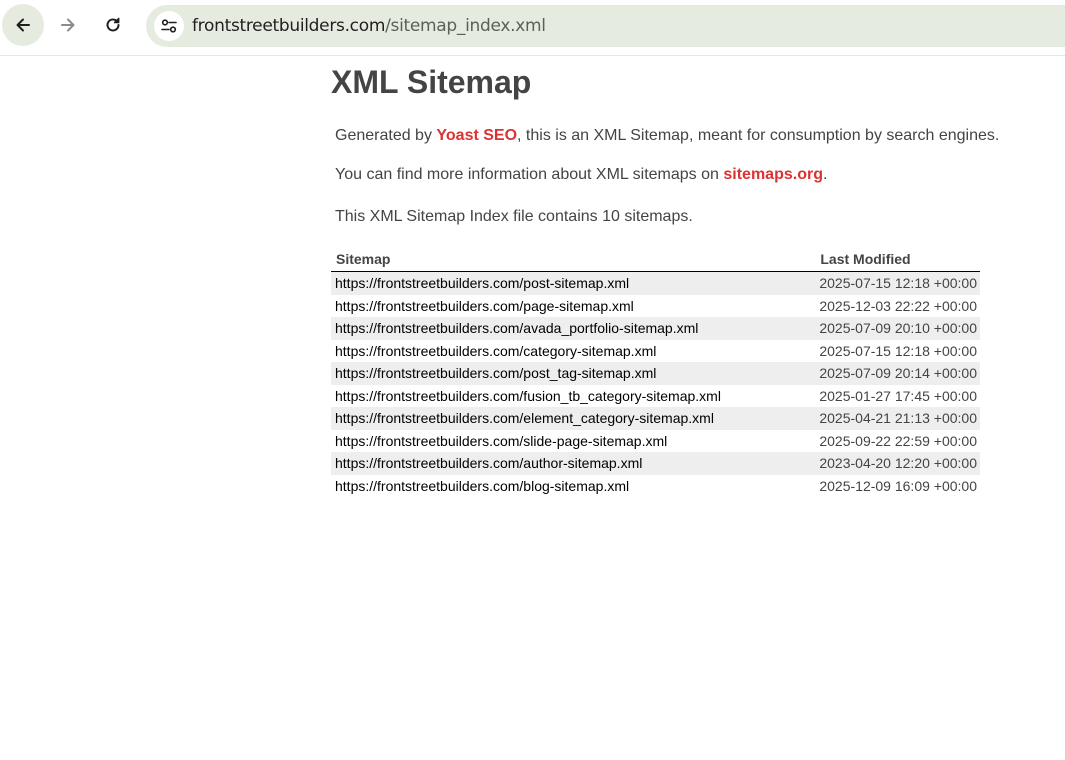 This screenshot has height=760, width=1065. I want to click on reload-icon, so click(113, 24).